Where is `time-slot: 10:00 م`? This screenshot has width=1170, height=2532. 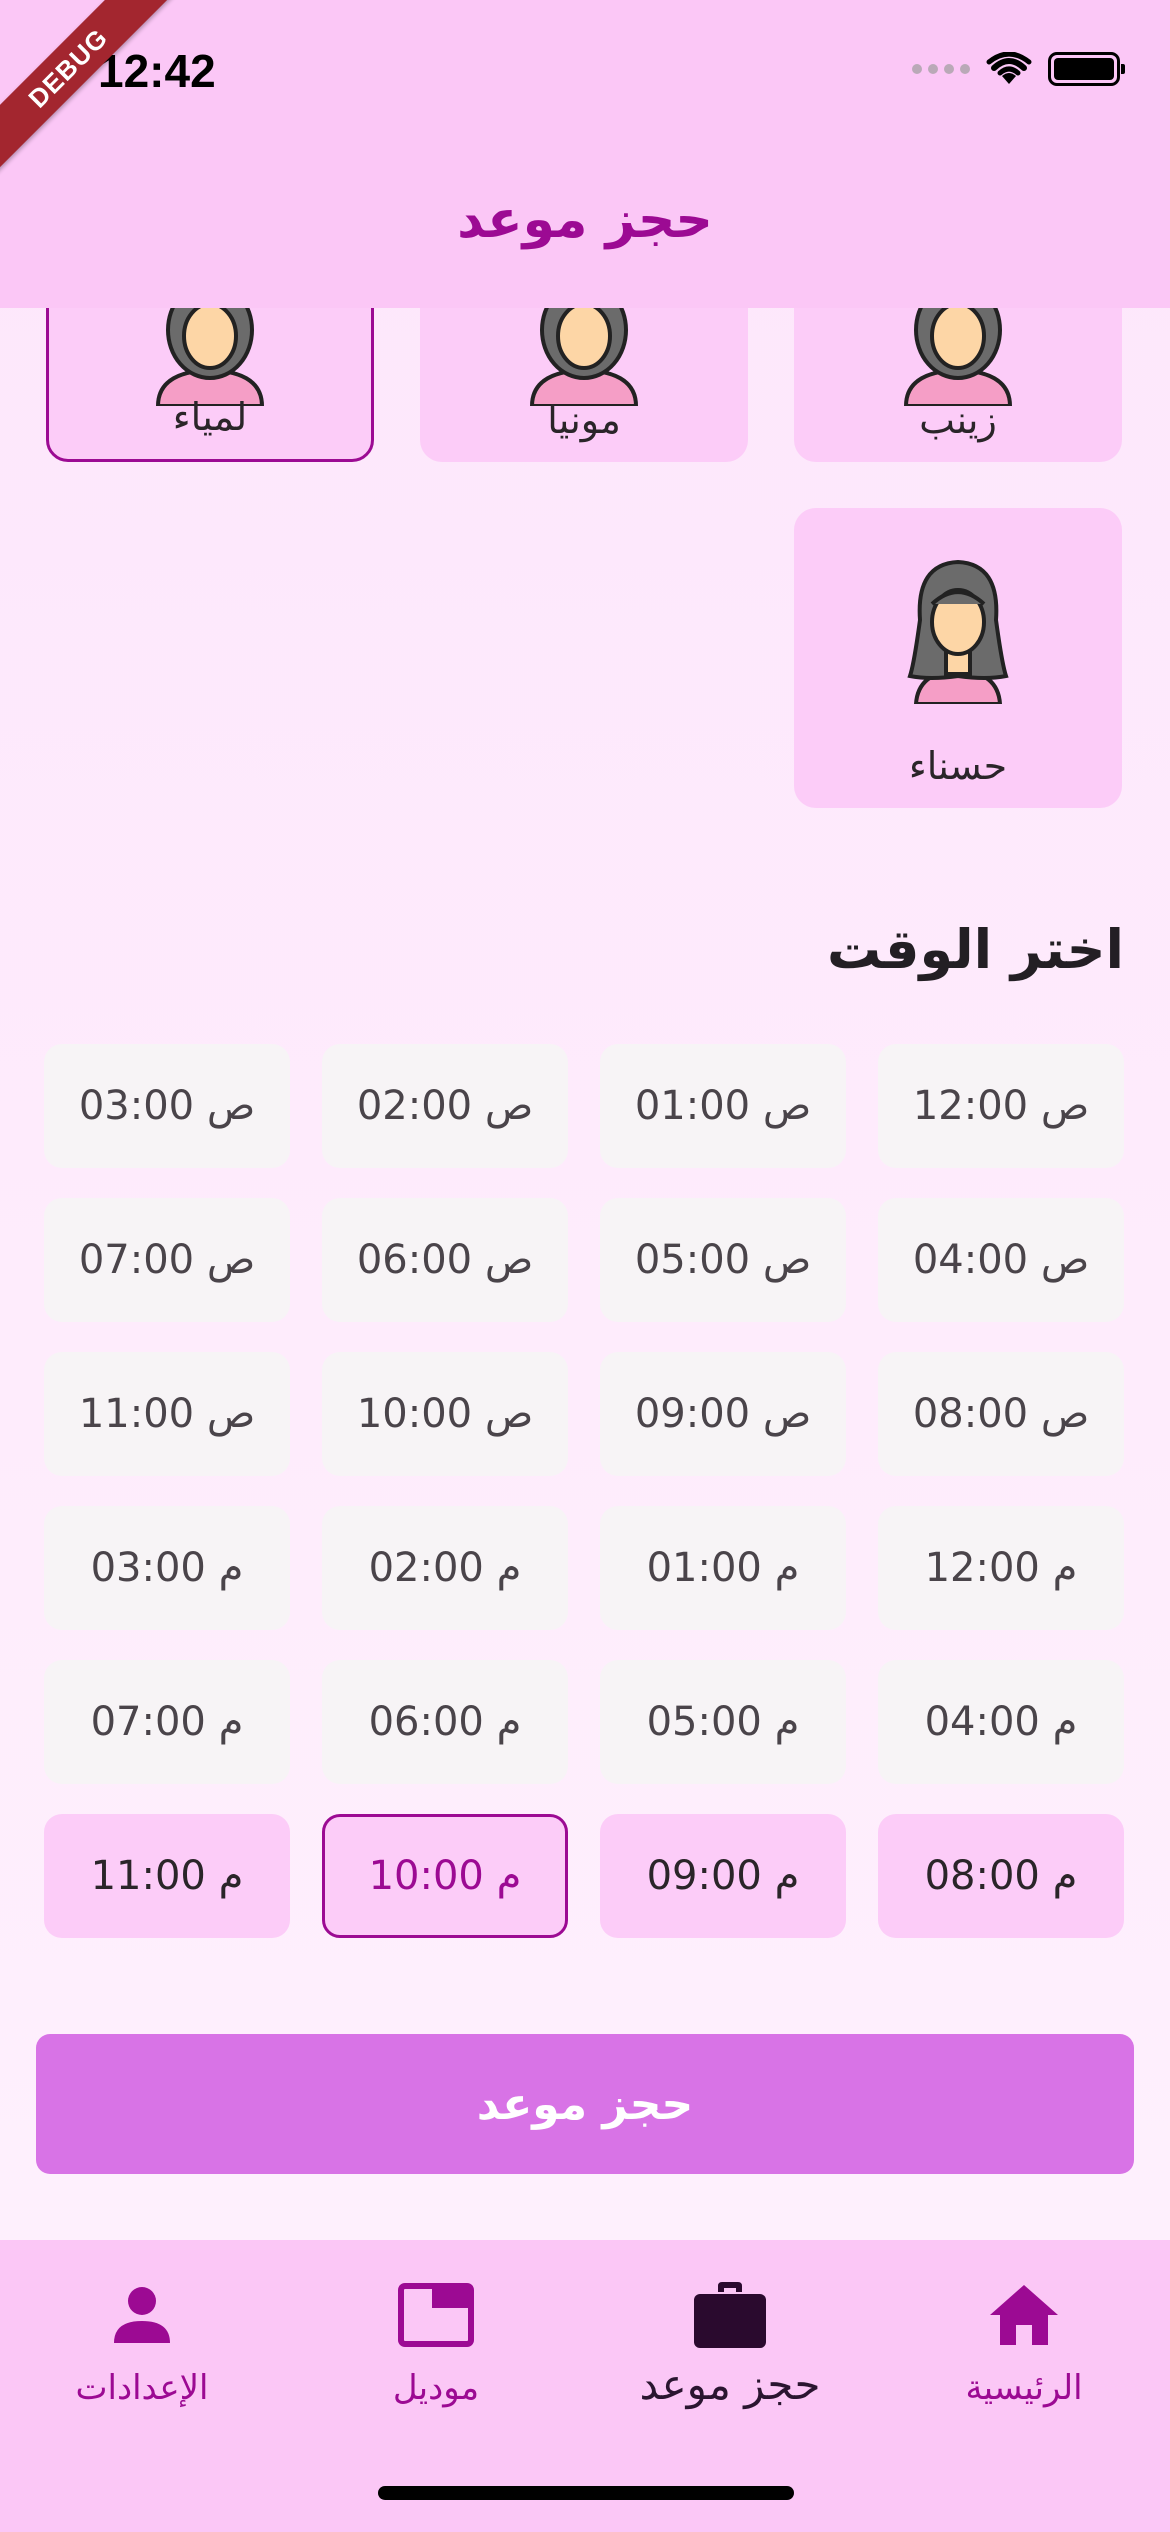 time-slot: 10:00 م is located at coordinates (445, 1876).